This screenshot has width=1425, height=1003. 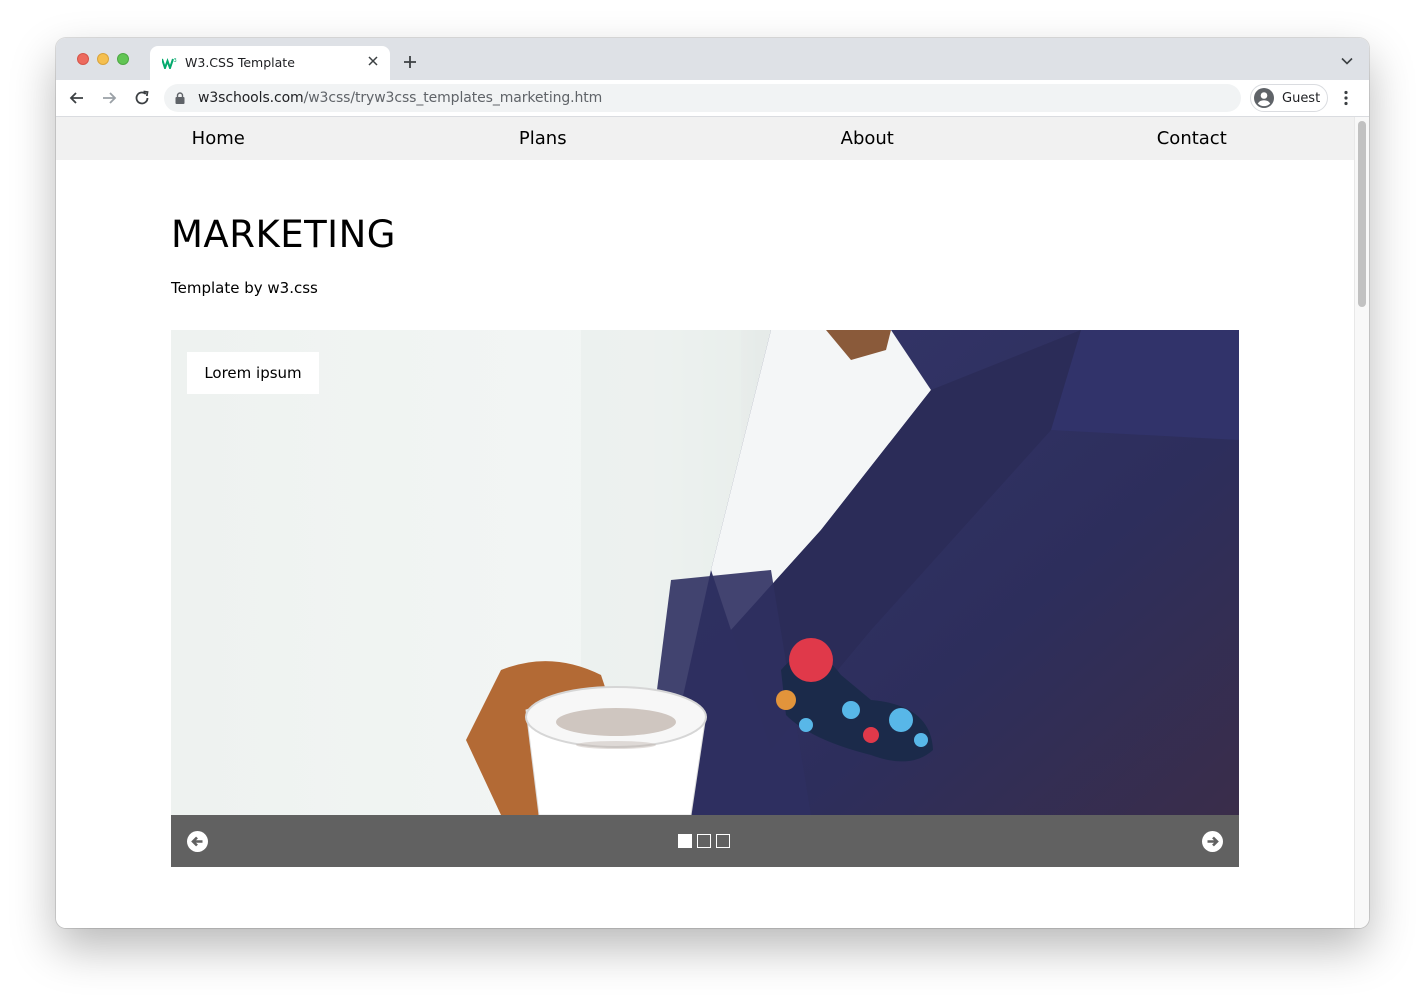 What do you see at coordinates (1362, 214) in the screenshot?
I see `scrollbar-thumb` at bounding box center [1362, 214].